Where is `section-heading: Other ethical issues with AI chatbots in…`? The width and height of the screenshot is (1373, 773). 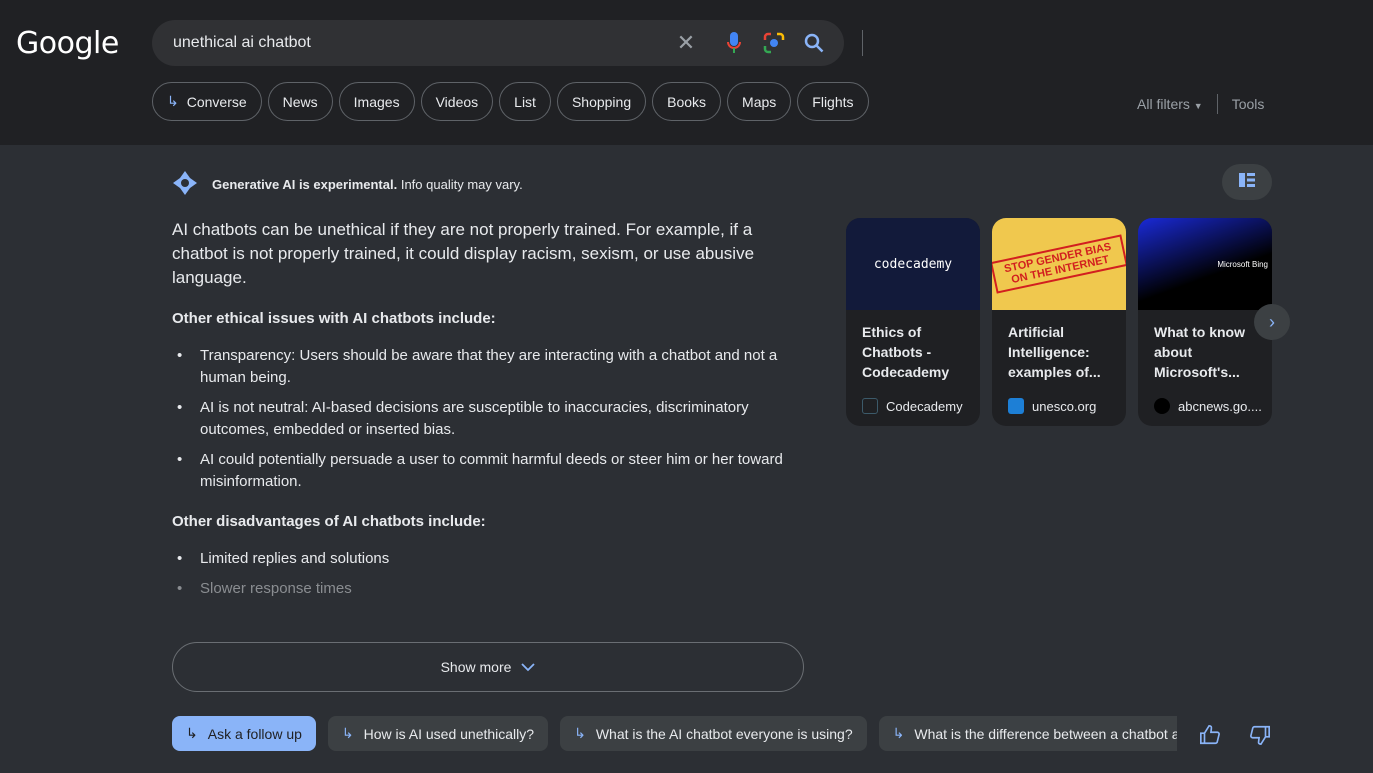
section-heading: Other ethical issues with AI chatbots in… is located at coordinates (334, 318).